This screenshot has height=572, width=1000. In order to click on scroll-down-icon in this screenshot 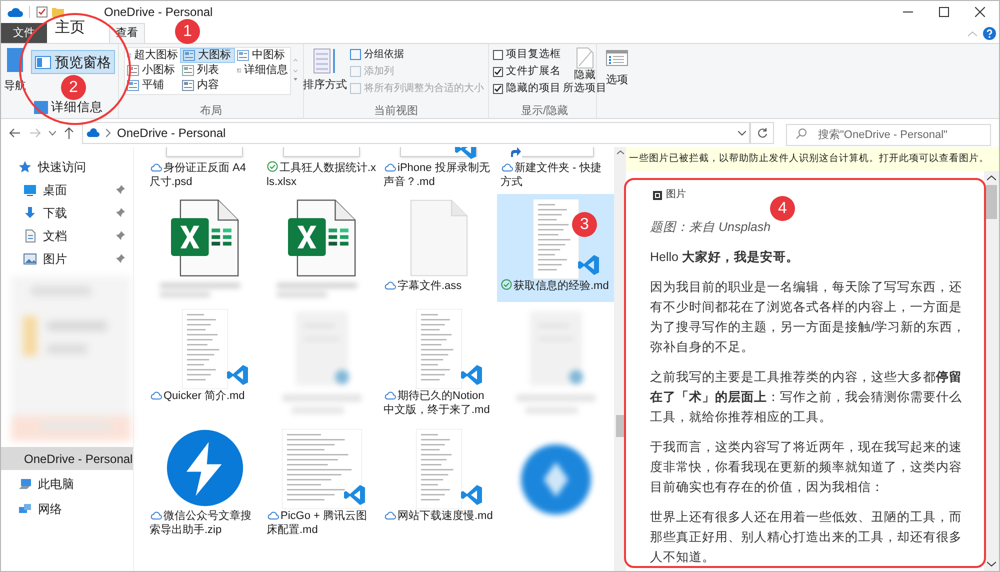, I will do `click(991, 564)`.